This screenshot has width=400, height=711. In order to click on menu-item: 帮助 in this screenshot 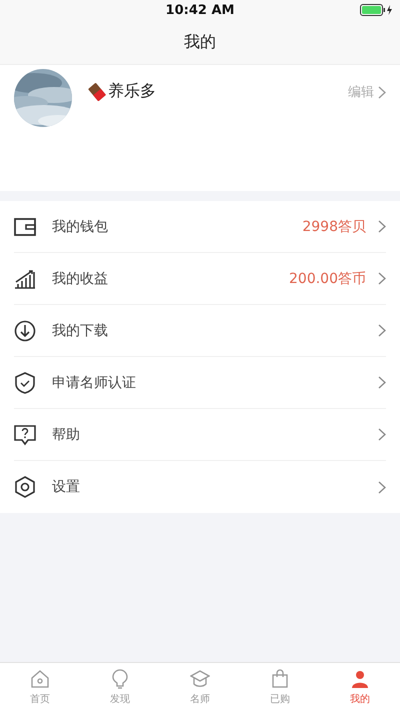, I will do `click(200, 435)`.